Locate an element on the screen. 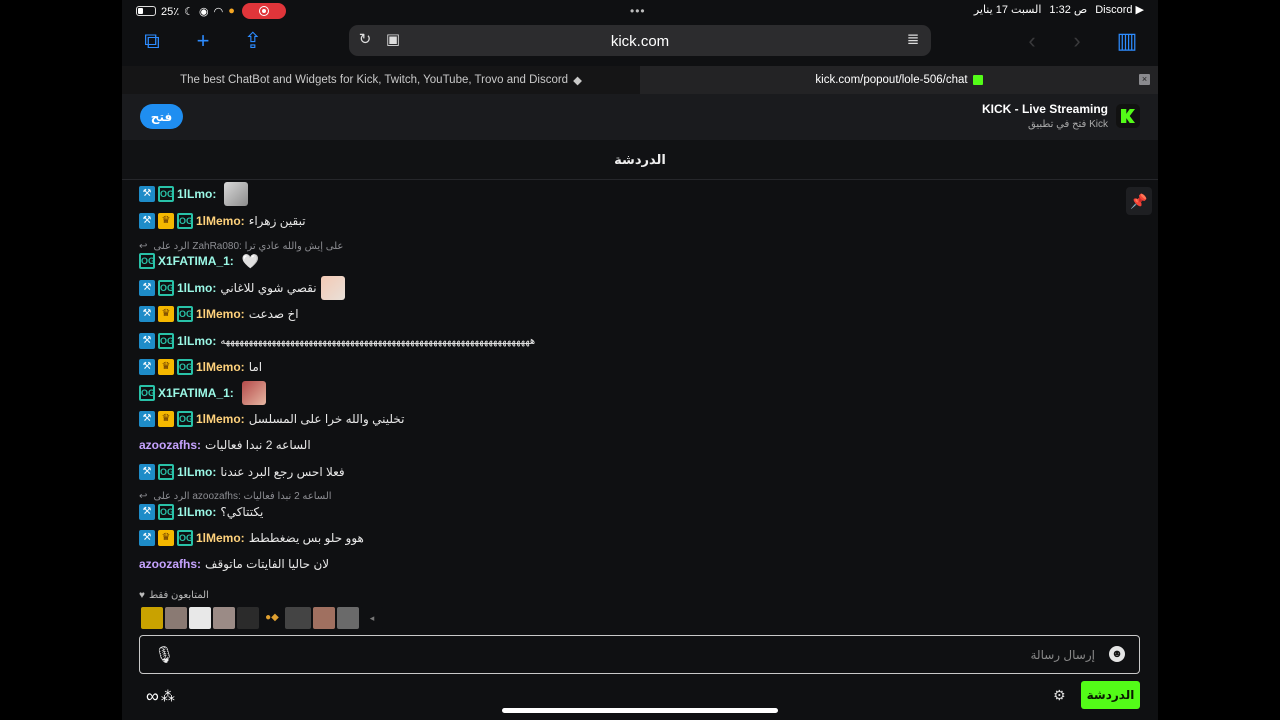 This screenshot has height=720, width=1280. open-app-button: فتح is located at coordinates (161, 116).